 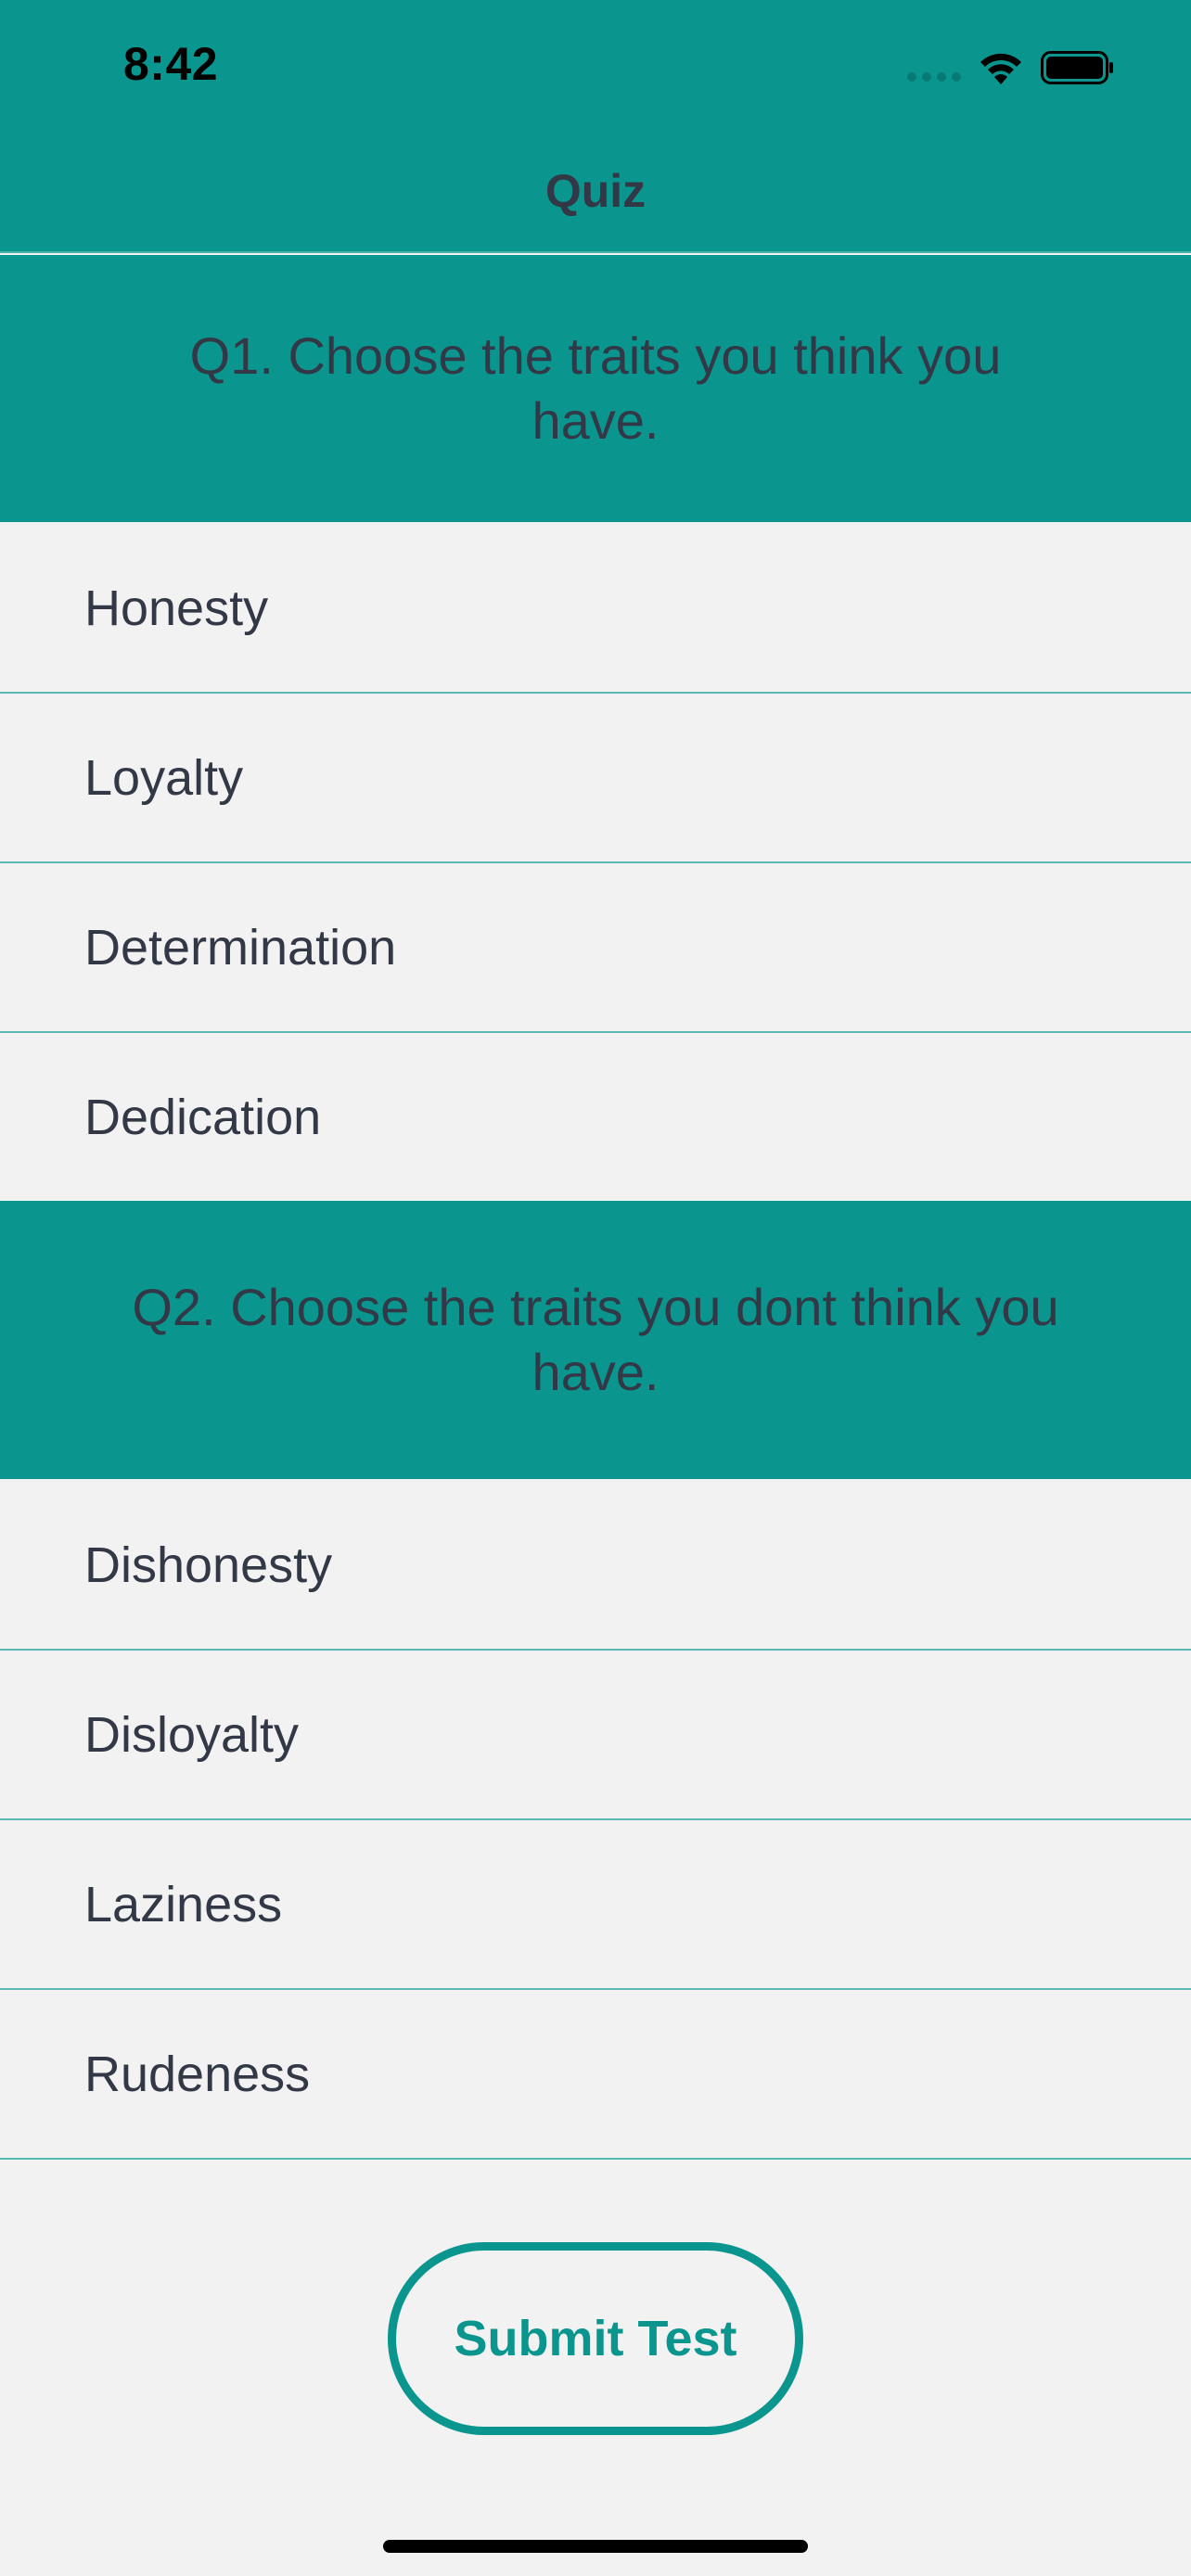 I want to click on option-dishonesty: Dishonesty, so click(x=595, y=1566).